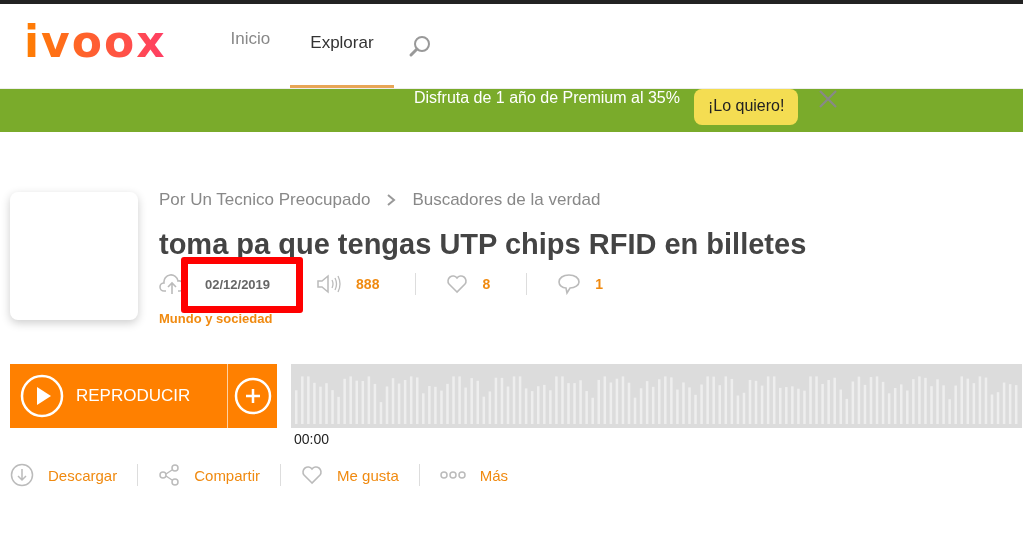 This screenshot has width=1023, height=537. What do you see at coordinates (486, 284) in the screenshot?
I see `stat-count: 8` at bounding box center [486, 284].